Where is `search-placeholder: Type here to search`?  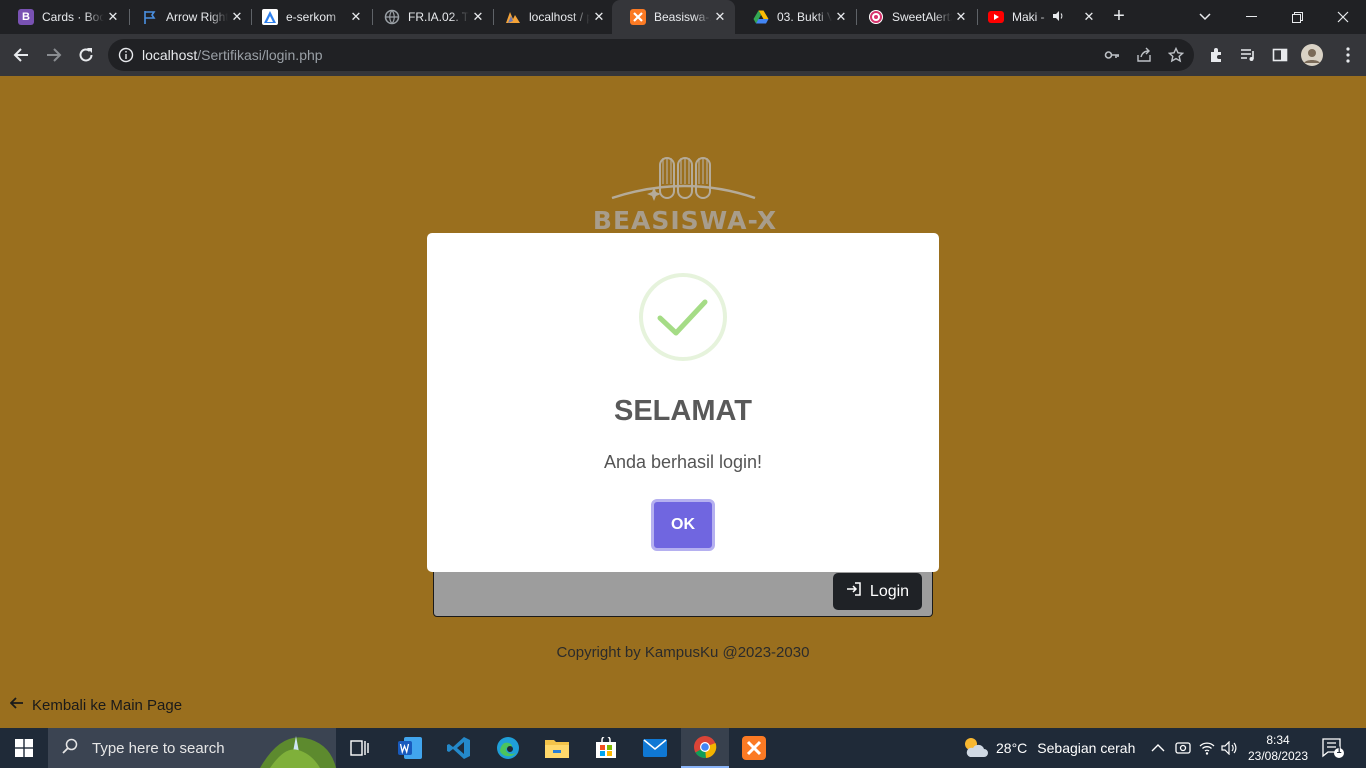 search-placeholder: Type here to search is located at coordinates (158, 748).